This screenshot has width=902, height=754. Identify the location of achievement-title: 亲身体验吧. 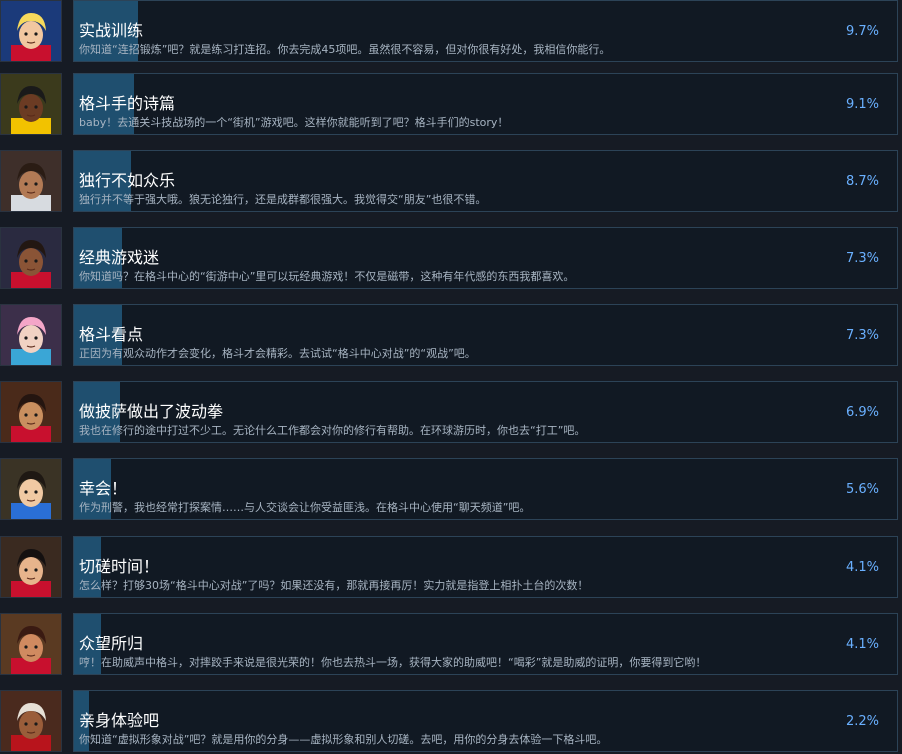
(119, 720).